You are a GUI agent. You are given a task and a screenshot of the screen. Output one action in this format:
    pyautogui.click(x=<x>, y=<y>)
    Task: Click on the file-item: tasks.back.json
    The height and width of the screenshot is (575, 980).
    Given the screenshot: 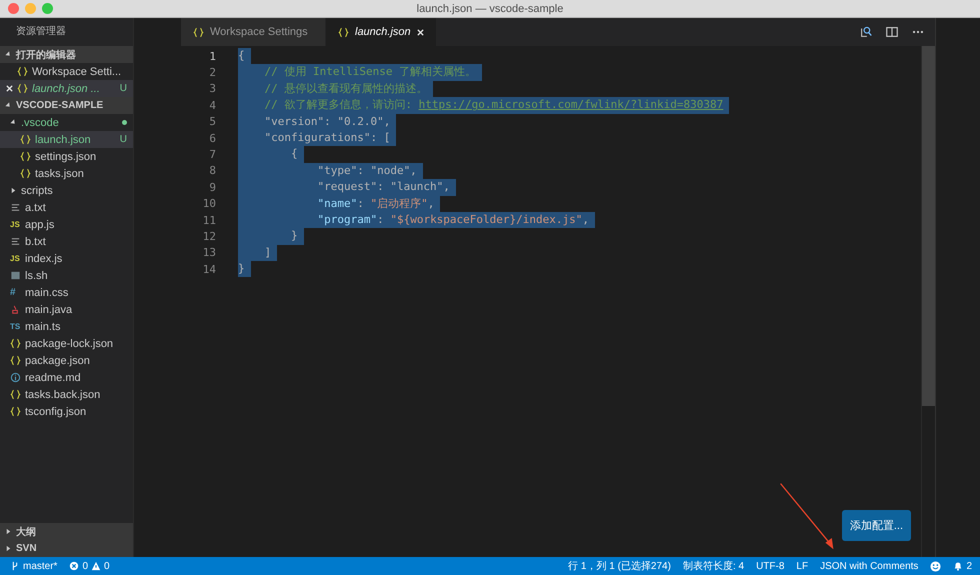 What is the action you would take?
    pyautogui.click(x=66, y=394)
    